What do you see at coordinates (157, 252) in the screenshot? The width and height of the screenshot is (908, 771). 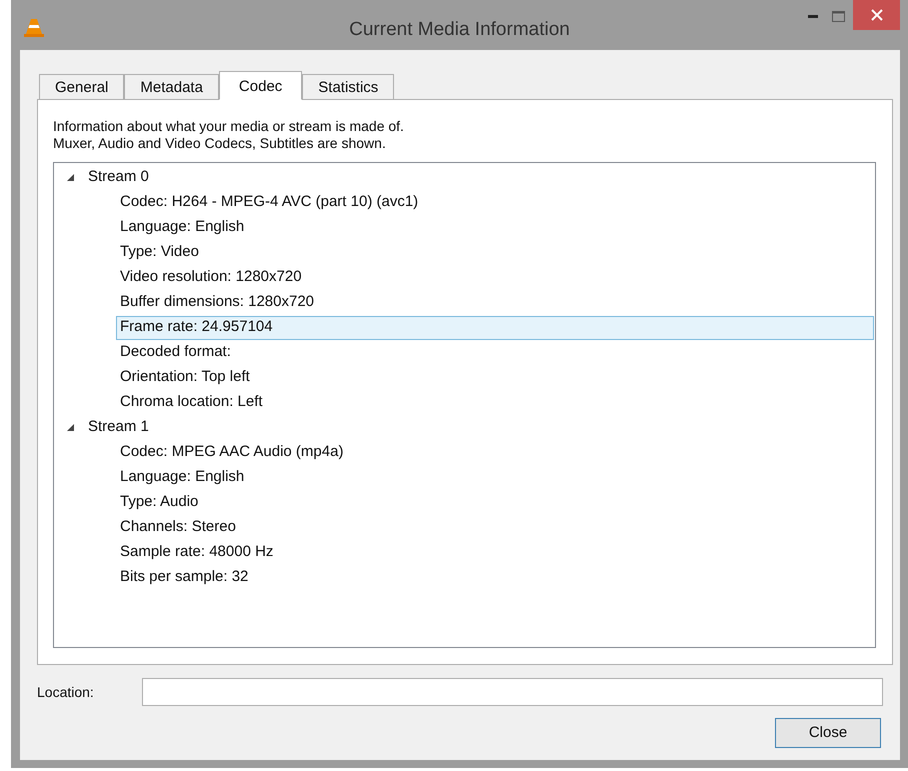 I see `tree-item: Type: Video` at bounding box center [157, 252].